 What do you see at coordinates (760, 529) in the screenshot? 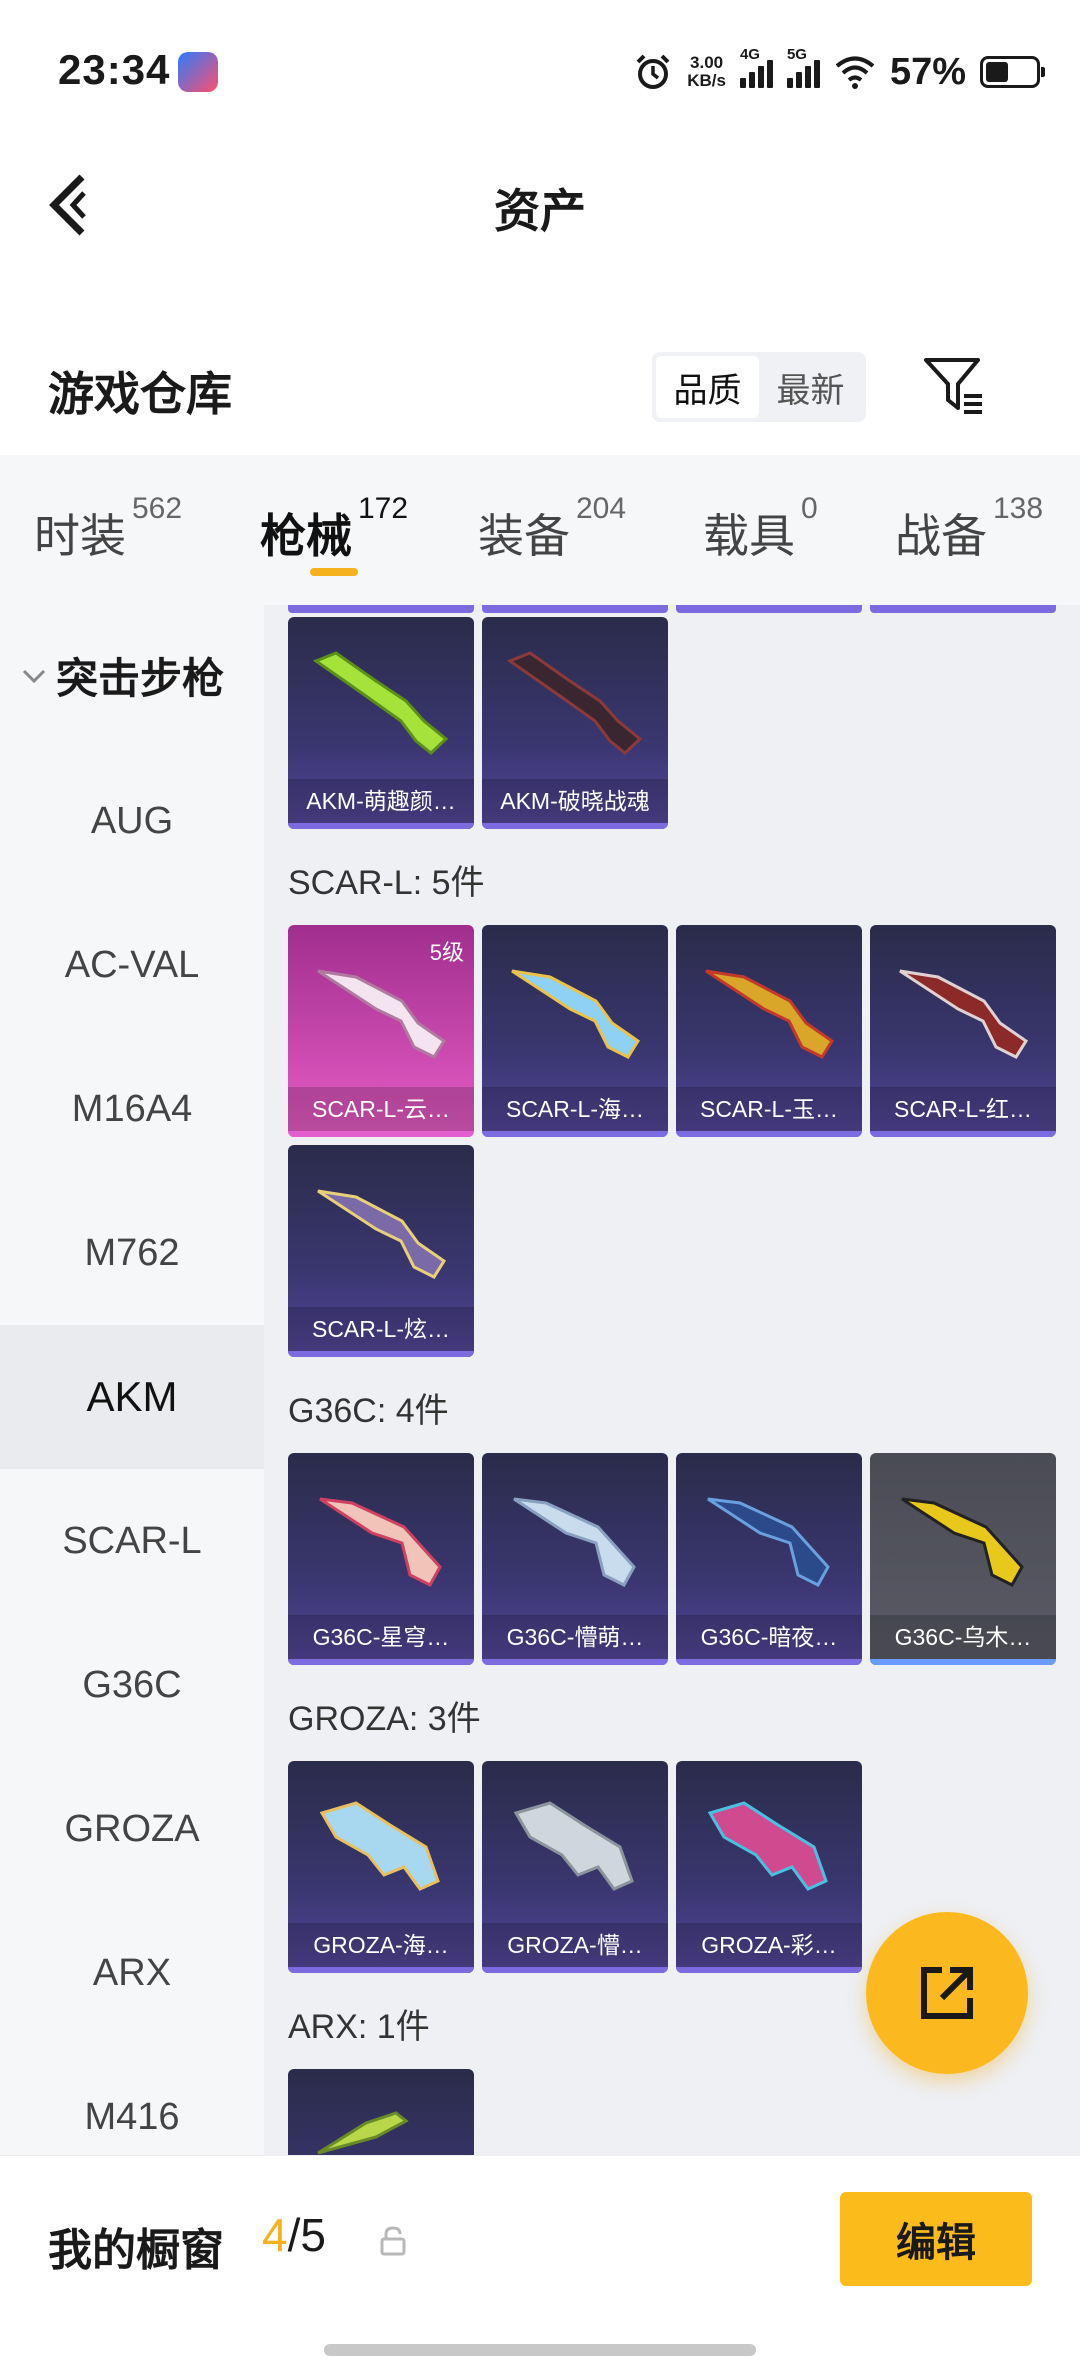
I see `tab-vehicles: 载具0` at bounding box center [760, 529].